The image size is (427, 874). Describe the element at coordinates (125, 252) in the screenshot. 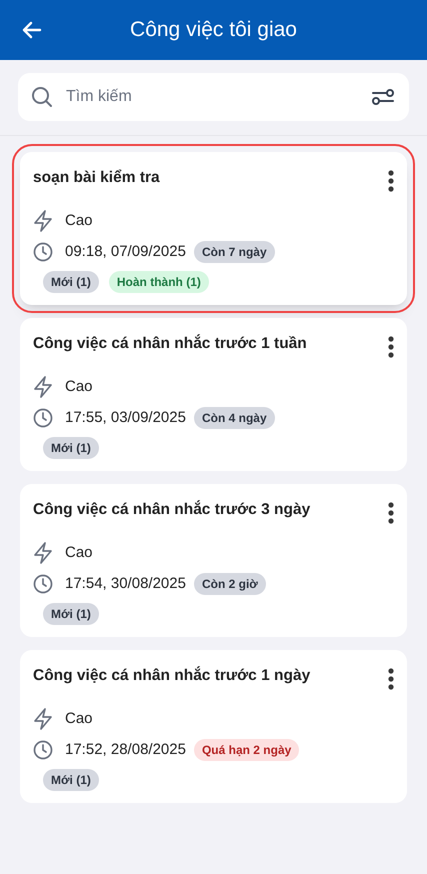

I see `due-date: 09:18, 07/09/2025` at that location.